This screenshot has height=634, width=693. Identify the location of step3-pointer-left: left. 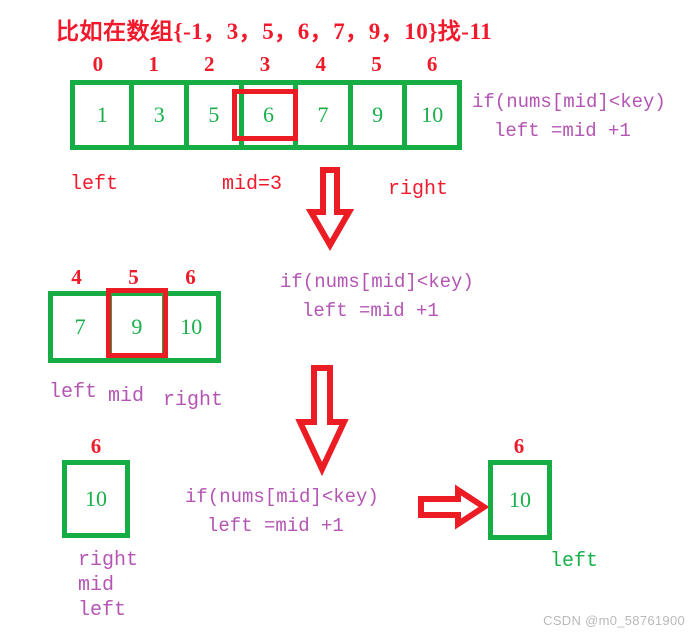
(102, 610).